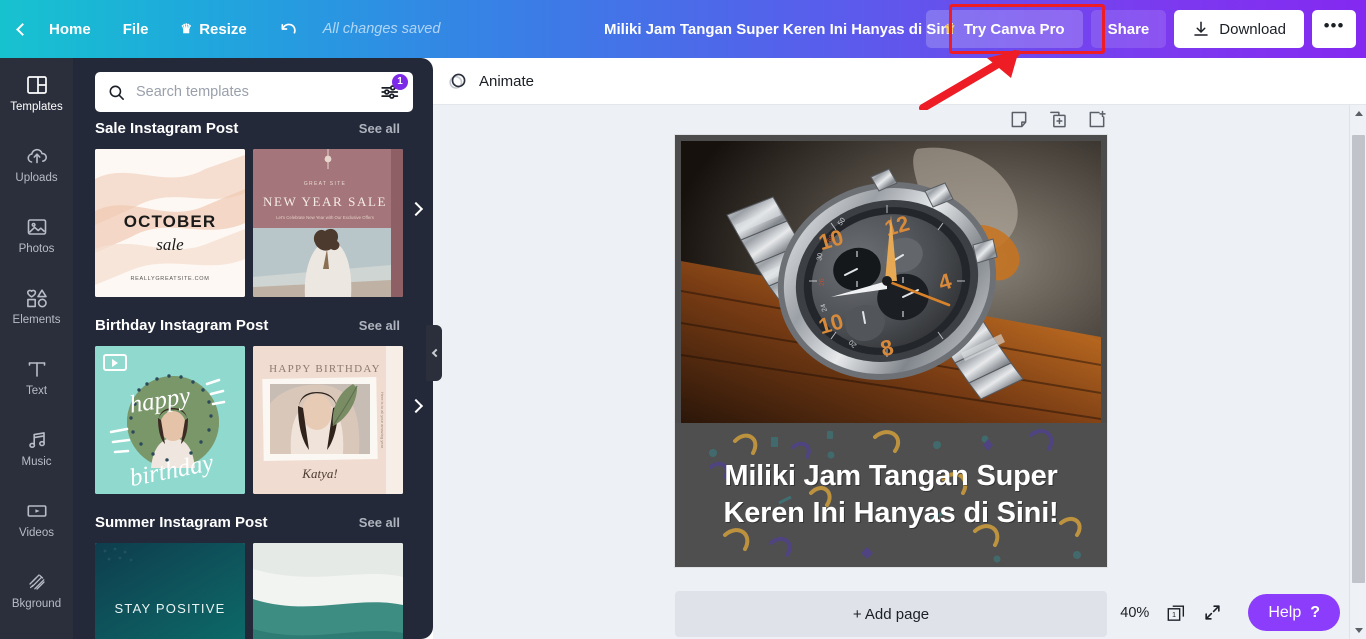 This screenshot has width=1366, height=639. What do you see at coordinates (1358, 630) in the screenshot?
I see `scroll-down-button` at bounding box center [1358, 630].